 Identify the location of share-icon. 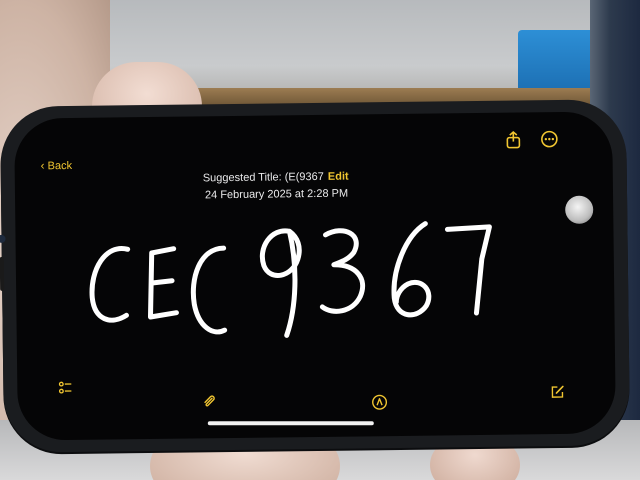
(513, 139).